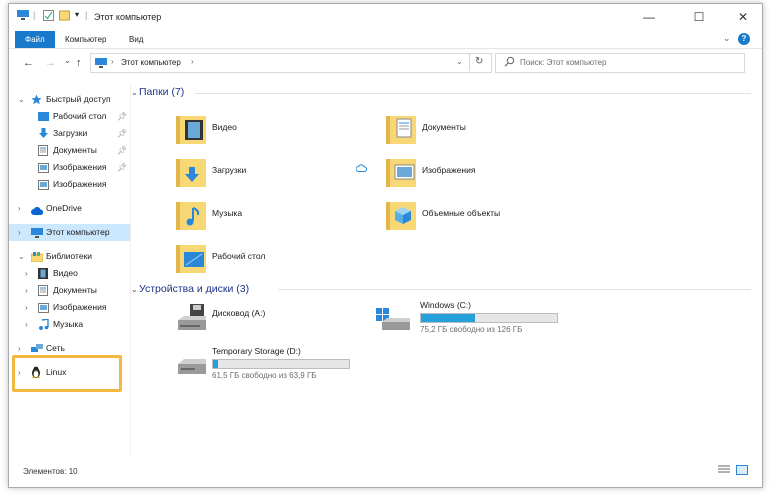 Image resolution: width=770 pixels, height=497 pixels. Describe the element at coordinates (43, 116) in the screenshot. I see `desktop-icon` at that location.